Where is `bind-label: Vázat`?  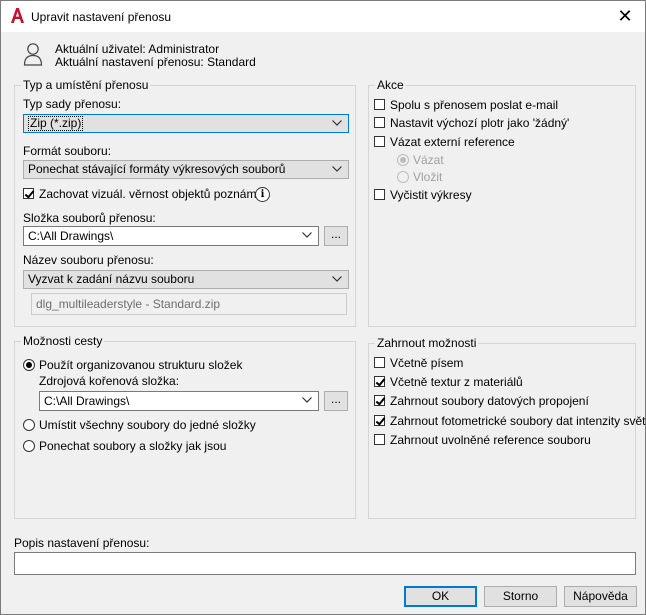 bind-label: Vázat is located at coordinates (428, 160).